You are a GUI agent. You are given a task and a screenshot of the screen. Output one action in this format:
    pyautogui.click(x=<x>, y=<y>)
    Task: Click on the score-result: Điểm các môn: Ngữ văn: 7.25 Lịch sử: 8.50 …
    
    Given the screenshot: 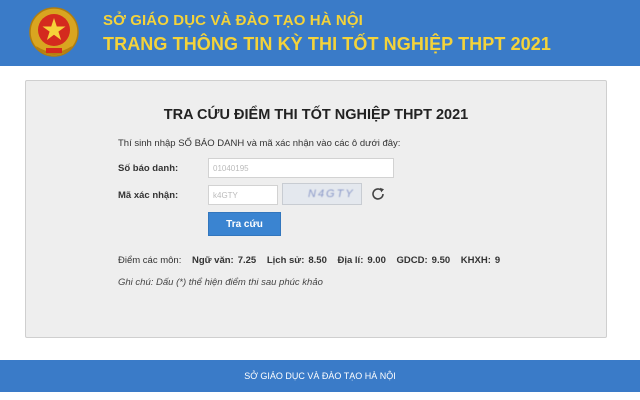 What is the action you would take?
    pyautogui.click(x=309, y=260)
    